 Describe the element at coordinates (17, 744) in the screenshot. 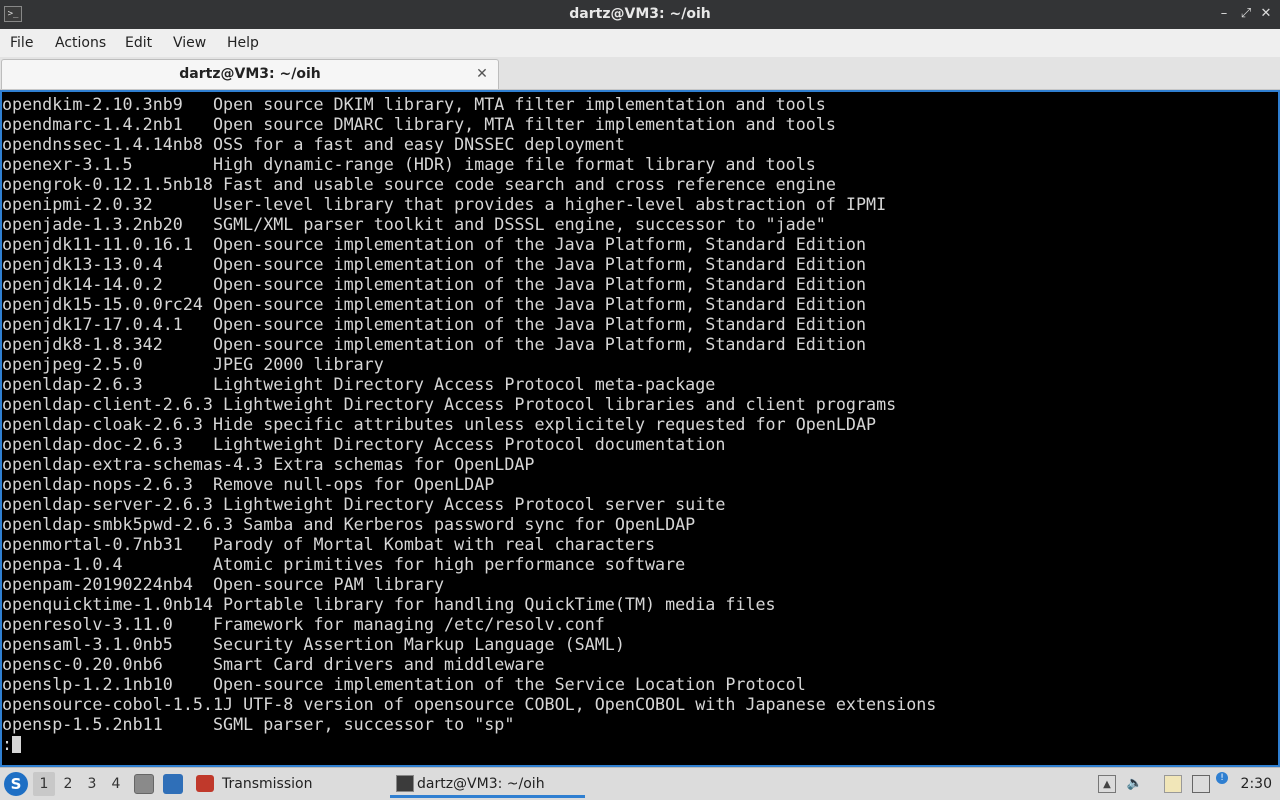

I see `text-cursor` at that location.